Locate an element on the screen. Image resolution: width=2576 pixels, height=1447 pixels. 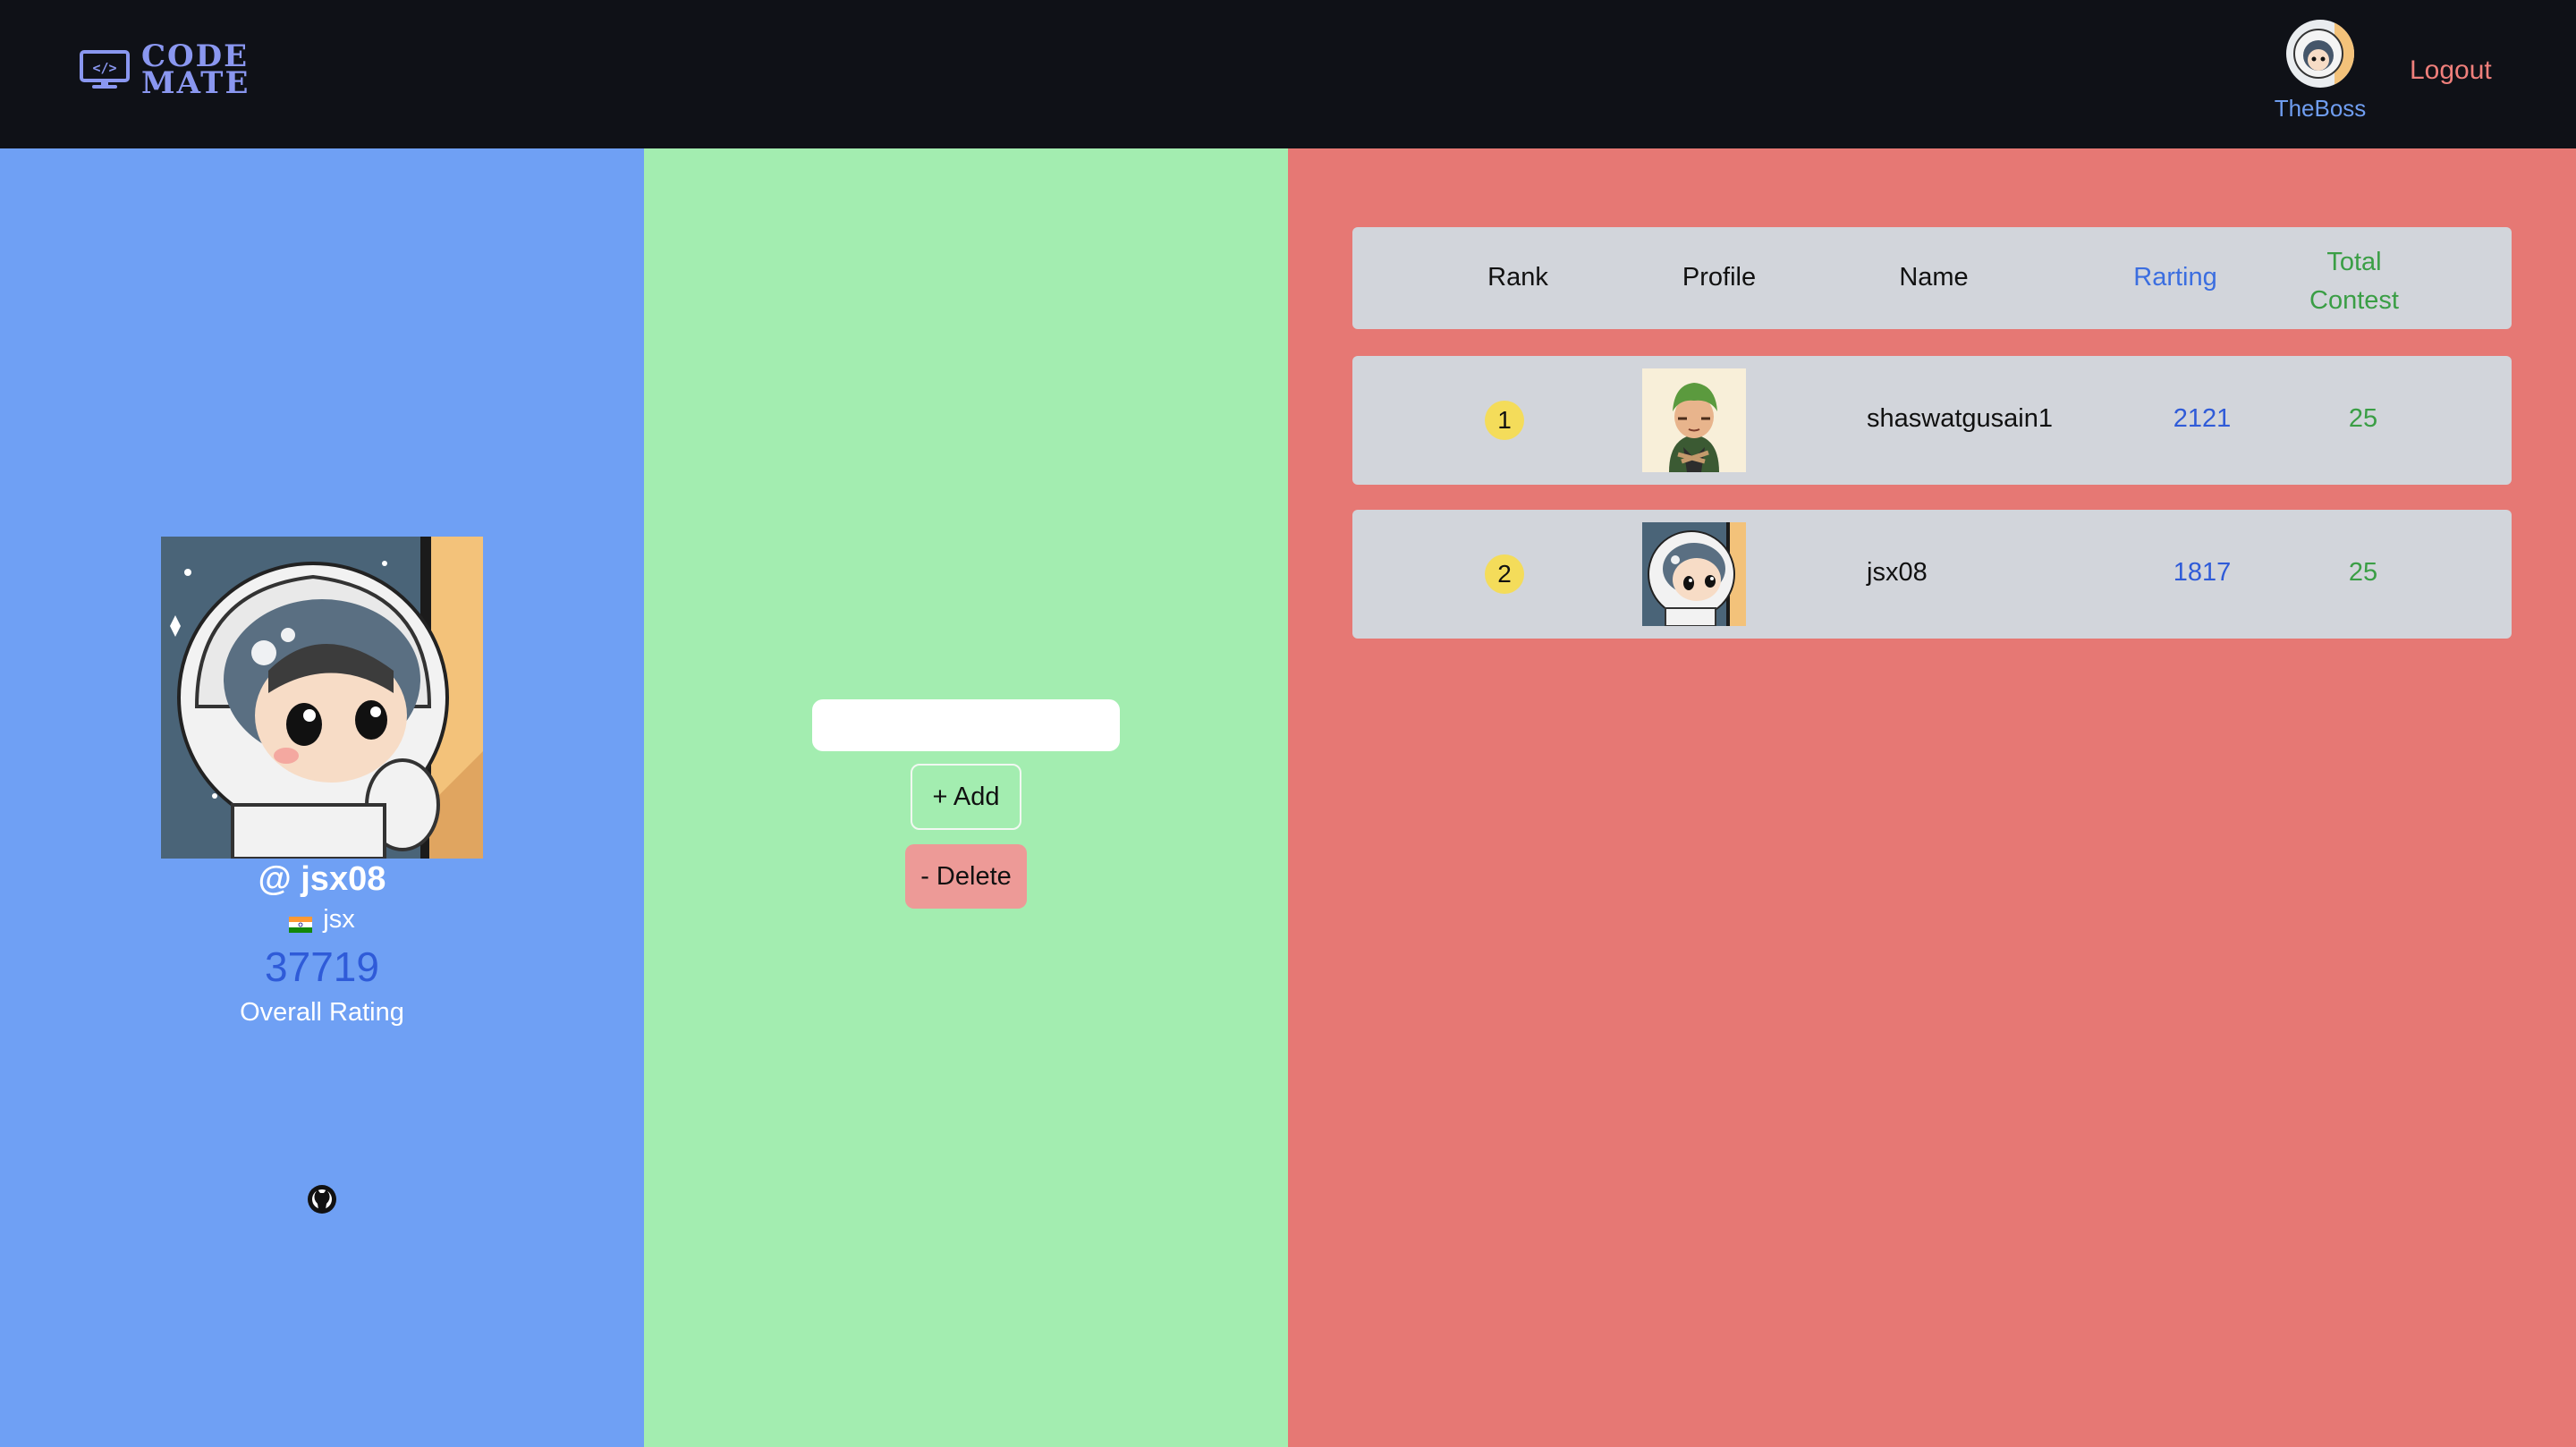
logout-link: Logout is located at coordinates (2451, 70).